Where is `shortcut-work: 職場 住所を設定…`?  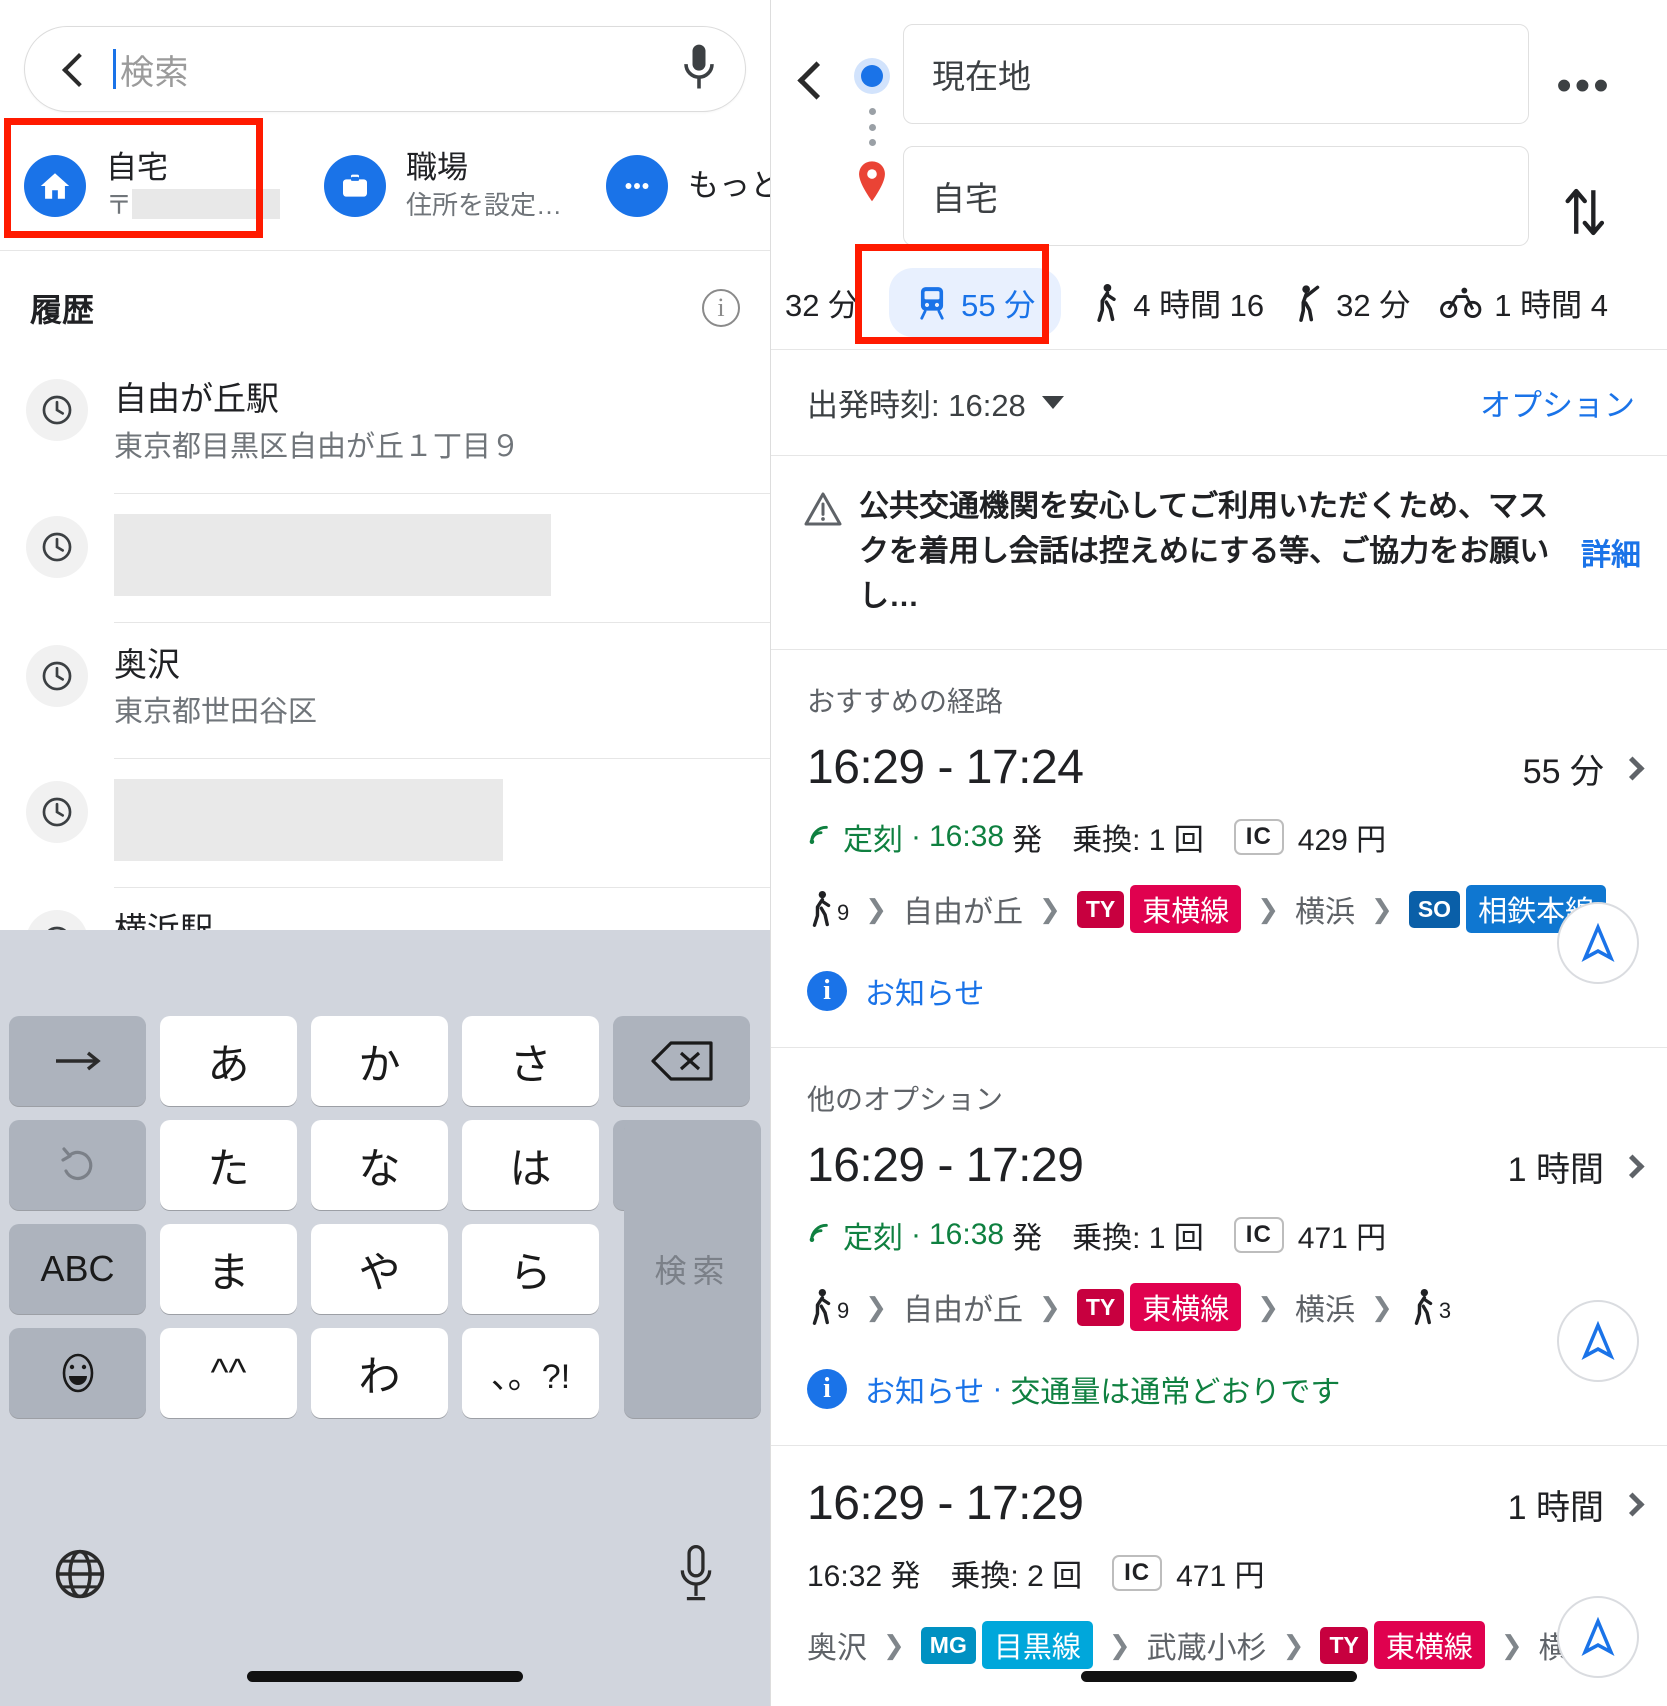 shortcut-work: 職場 住所を設定… is located at coordinates (443, 186).